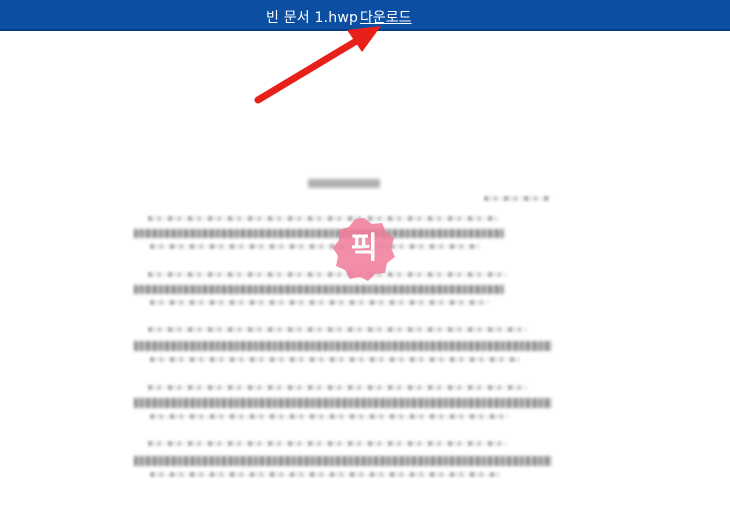 This screenshot has height=508, width=730. I want to click on blurred-heading, so click(344, 183).